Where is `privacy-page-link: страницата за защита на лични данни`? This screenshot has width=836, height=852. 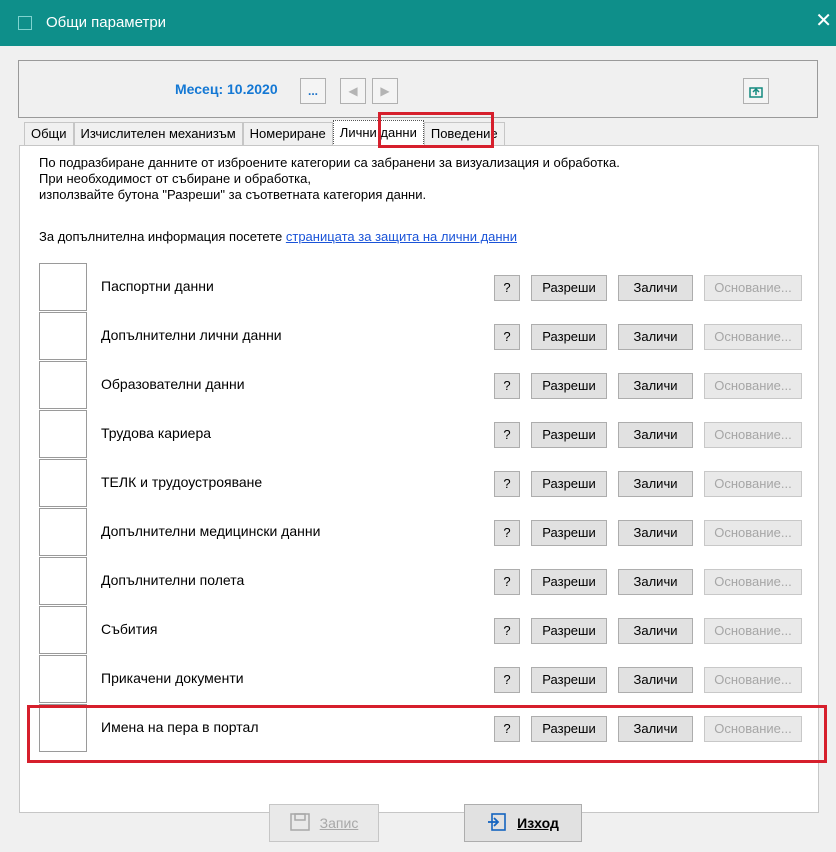 privacy-page-link: страницата за защита на лични данни is located at coordinates (401, 236).